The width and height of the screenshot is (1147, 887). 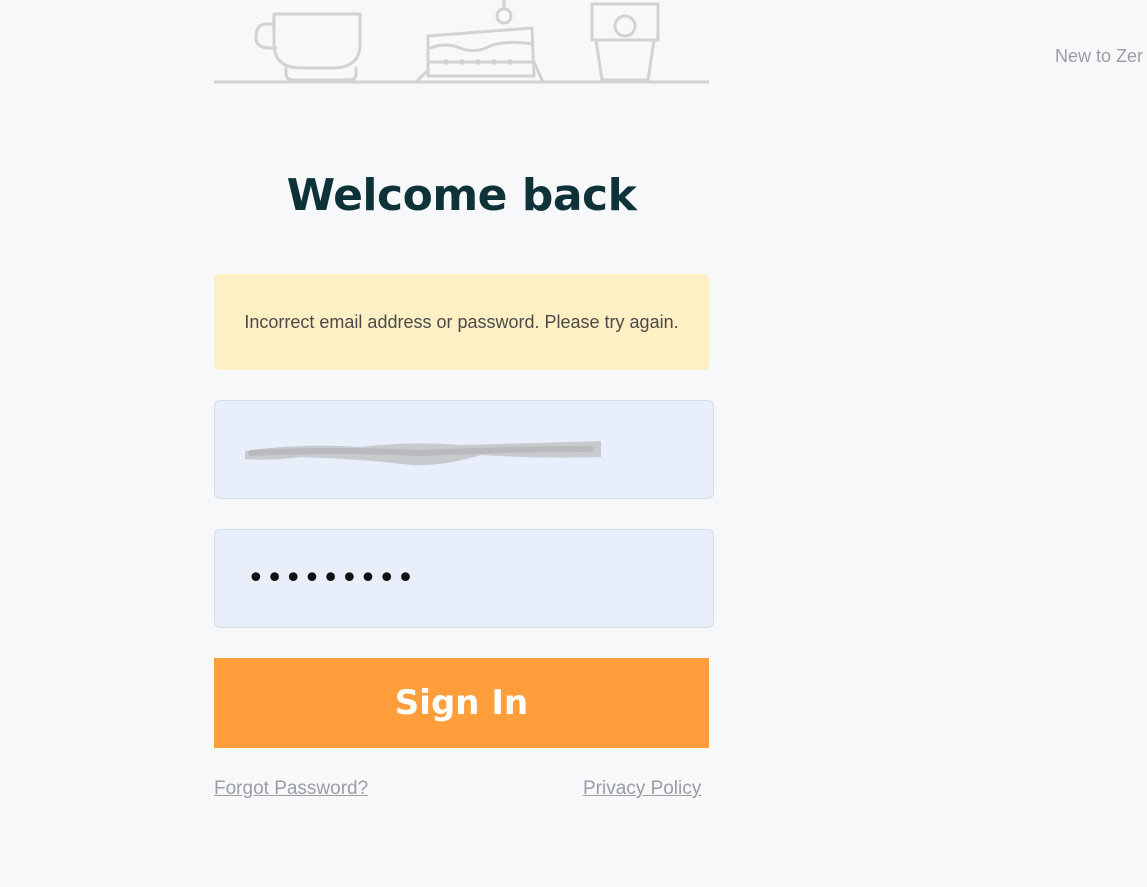 I want to click on forgot-password-link: Forgot Password?, so click(x=291, y=789).